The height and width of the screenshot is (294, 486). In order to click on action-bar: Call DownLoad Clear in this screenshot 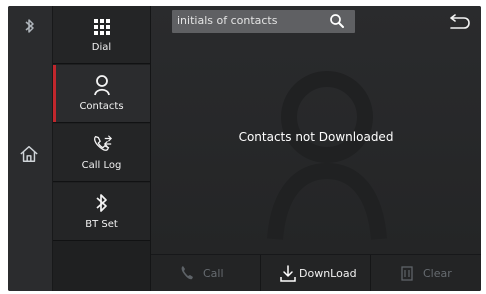, I will do `click(316, 272)`.